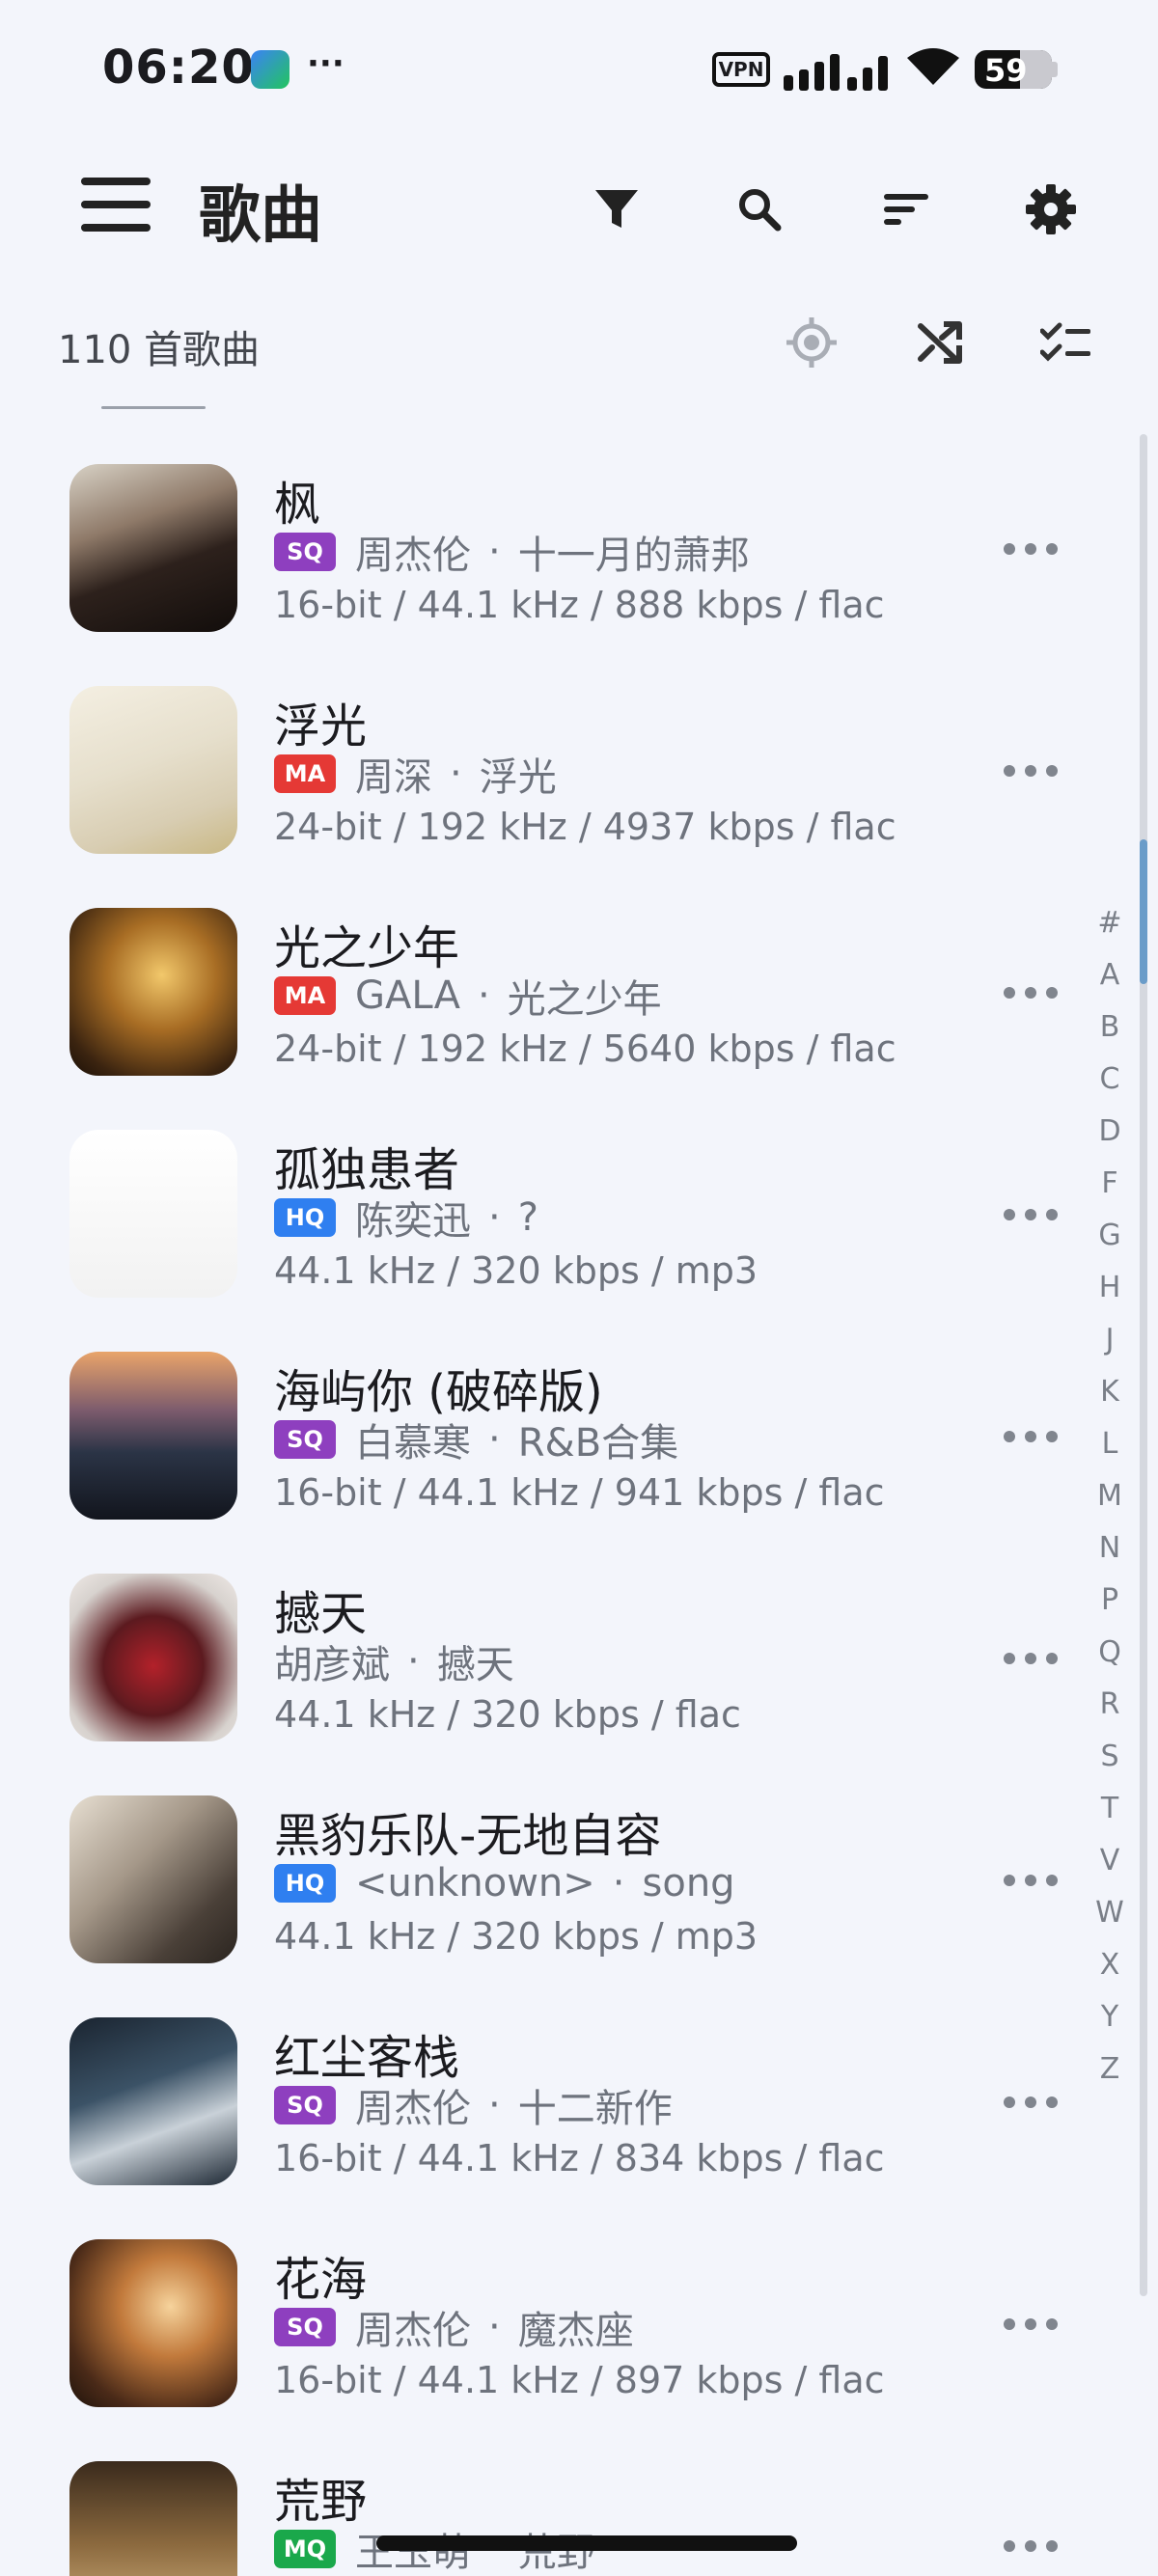 This screenshot has height=2576, width=1158. I want to click on audio-format: 16-bit / 44.1 kHz / 834 kbps / flac, so click(579, 2158).